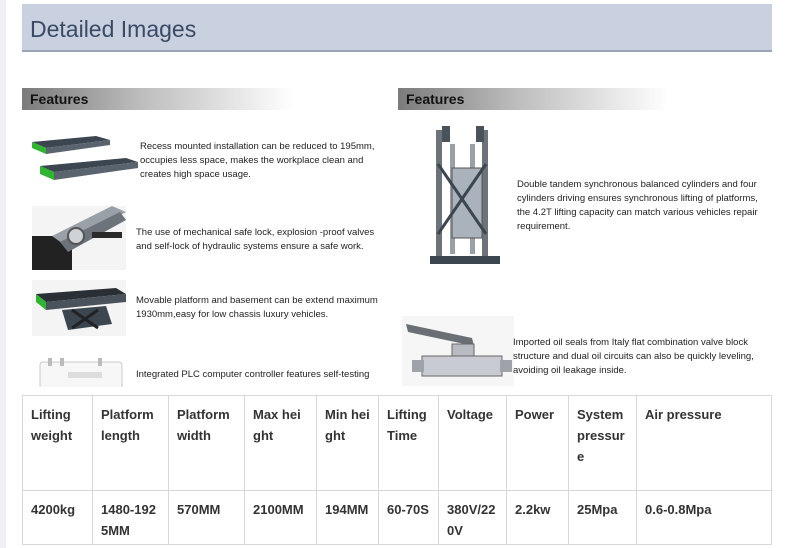  What do you see at coordinates (280, 517) in the screenshot?
I see `table-cell: 2100MM` at bounding box center [280, 517].